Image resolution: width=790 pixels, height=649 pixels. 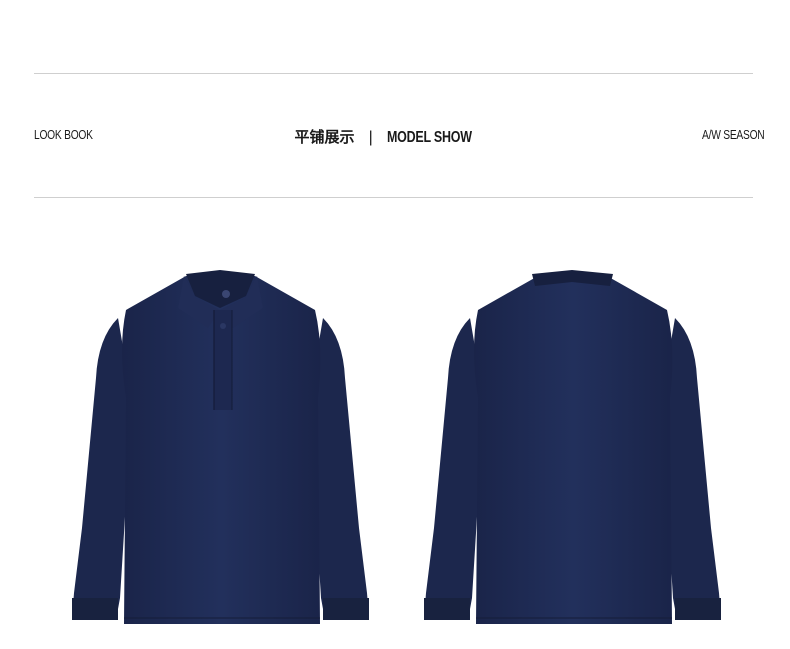 I want to click on season-label: A/W SEASON, so click(x=733, y=135).